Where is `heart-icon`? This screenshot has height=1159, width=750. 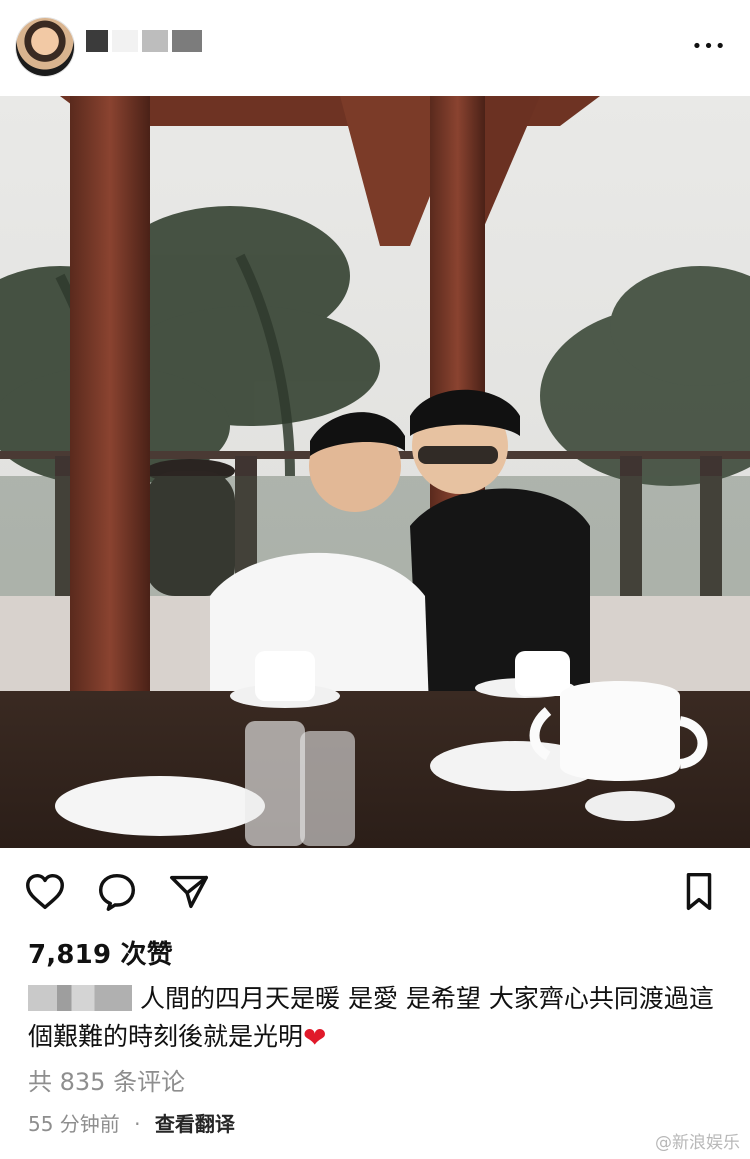
heart-icon is located at coordinates (45, 891).